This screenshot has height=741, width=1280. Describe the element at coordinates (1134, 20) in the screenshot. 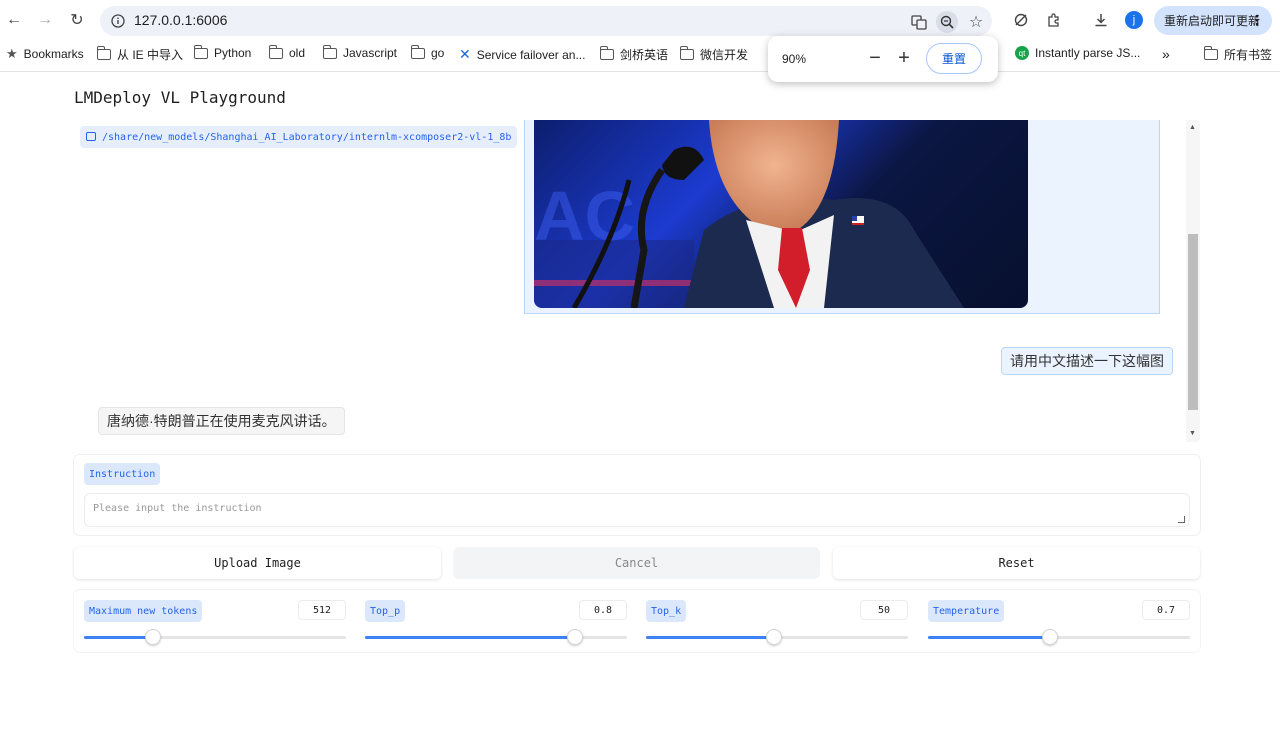

I see `profile-avatar: j` at that location.